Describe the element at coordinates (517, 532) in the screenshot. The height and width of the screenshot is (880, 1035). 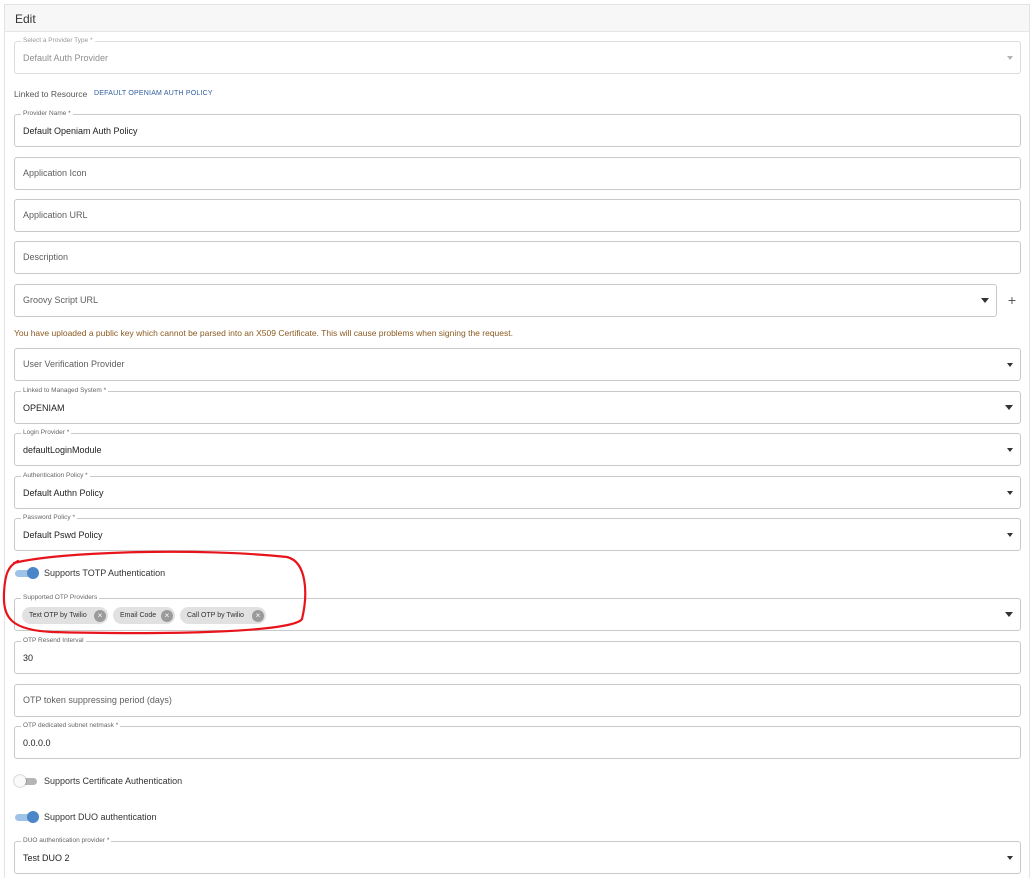
I see `password-policy-select: Password Policy * Default Pswd Policy` at that location.